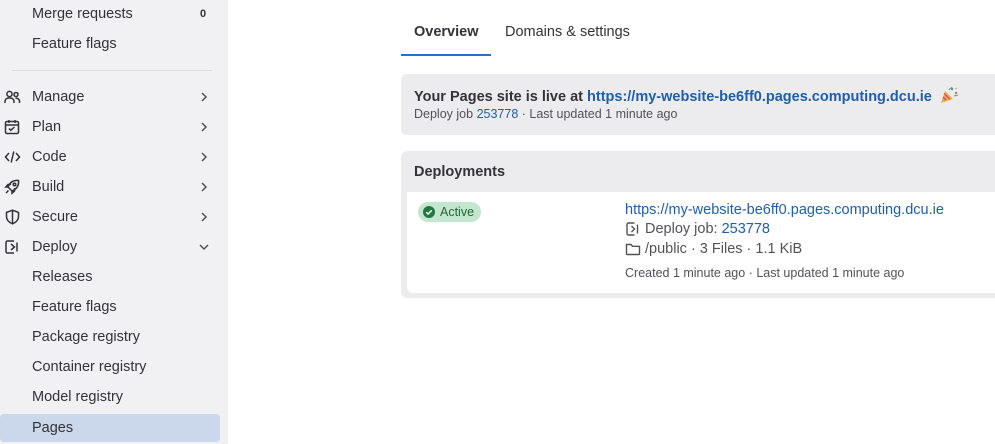  I want to click on tab-domains-settings: Domains & settings, so click(567, 32).